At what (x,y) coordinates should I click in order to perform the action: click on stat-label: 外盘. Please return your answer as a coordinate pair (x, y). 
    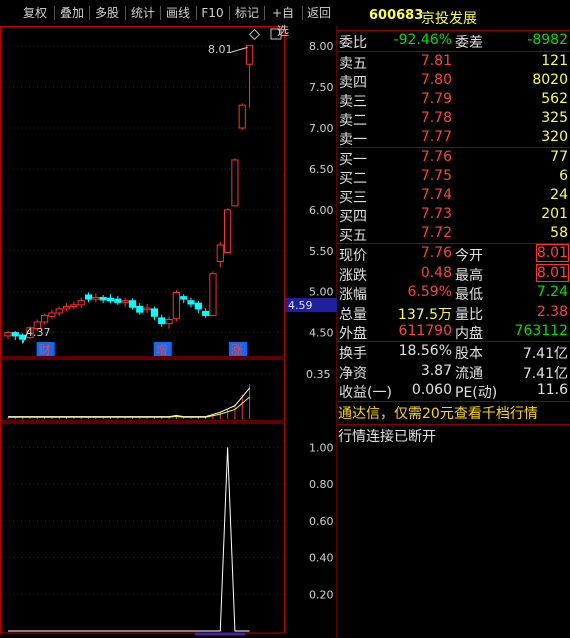
    Looking at the image, I should click on (353, 334).